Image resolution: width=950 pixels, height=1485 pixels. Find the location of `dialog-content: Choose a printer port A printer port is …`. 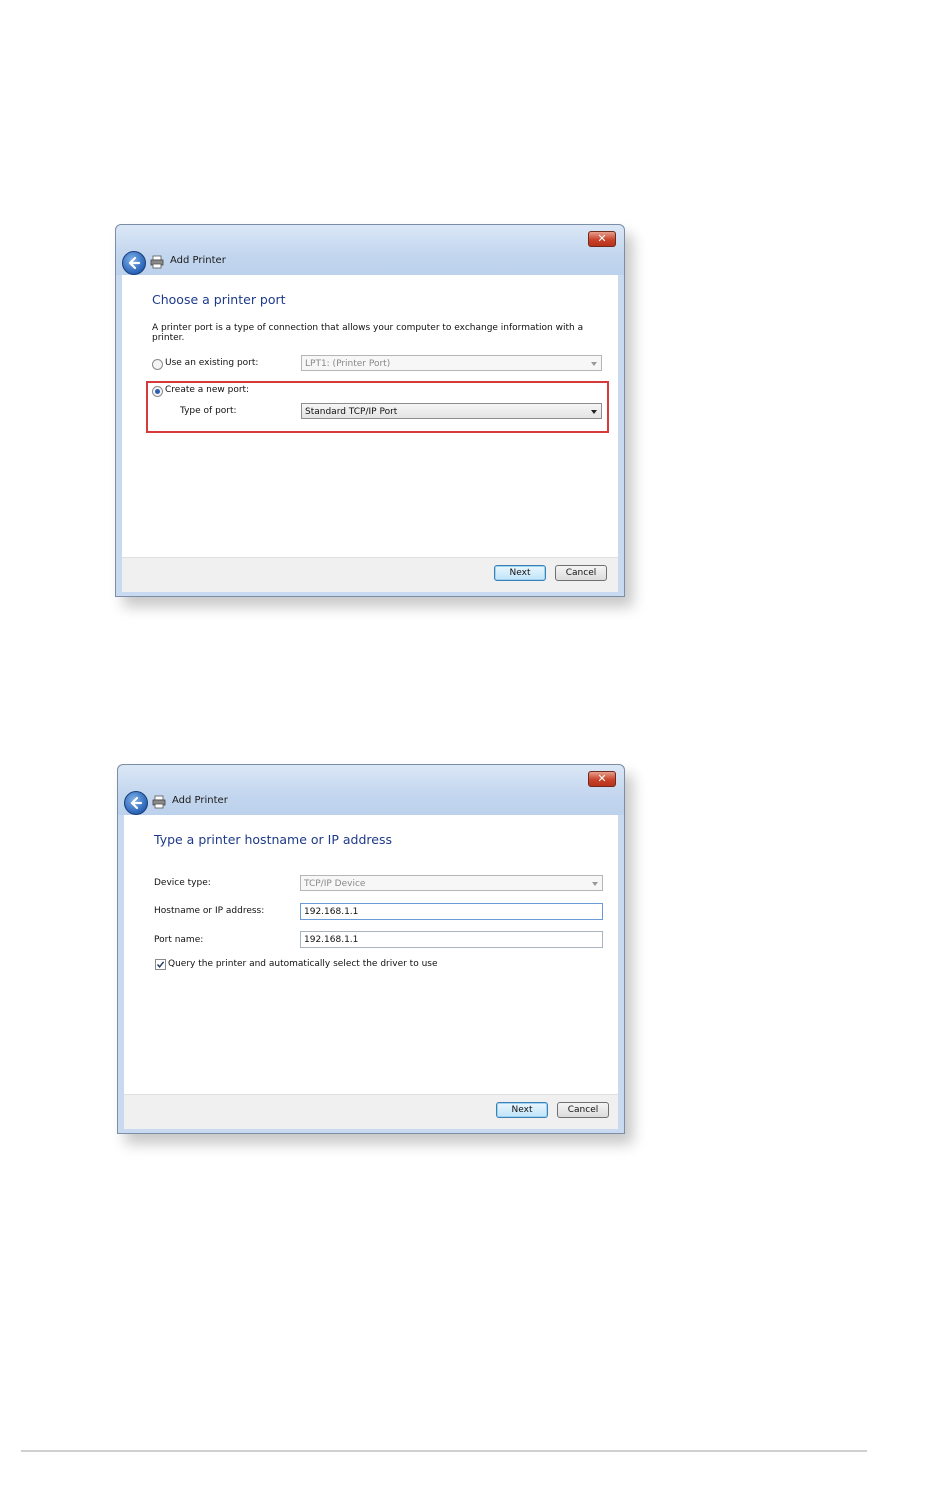

dialog-content: Choose a printer port A printer port is … is located at coordinates (370, 416).